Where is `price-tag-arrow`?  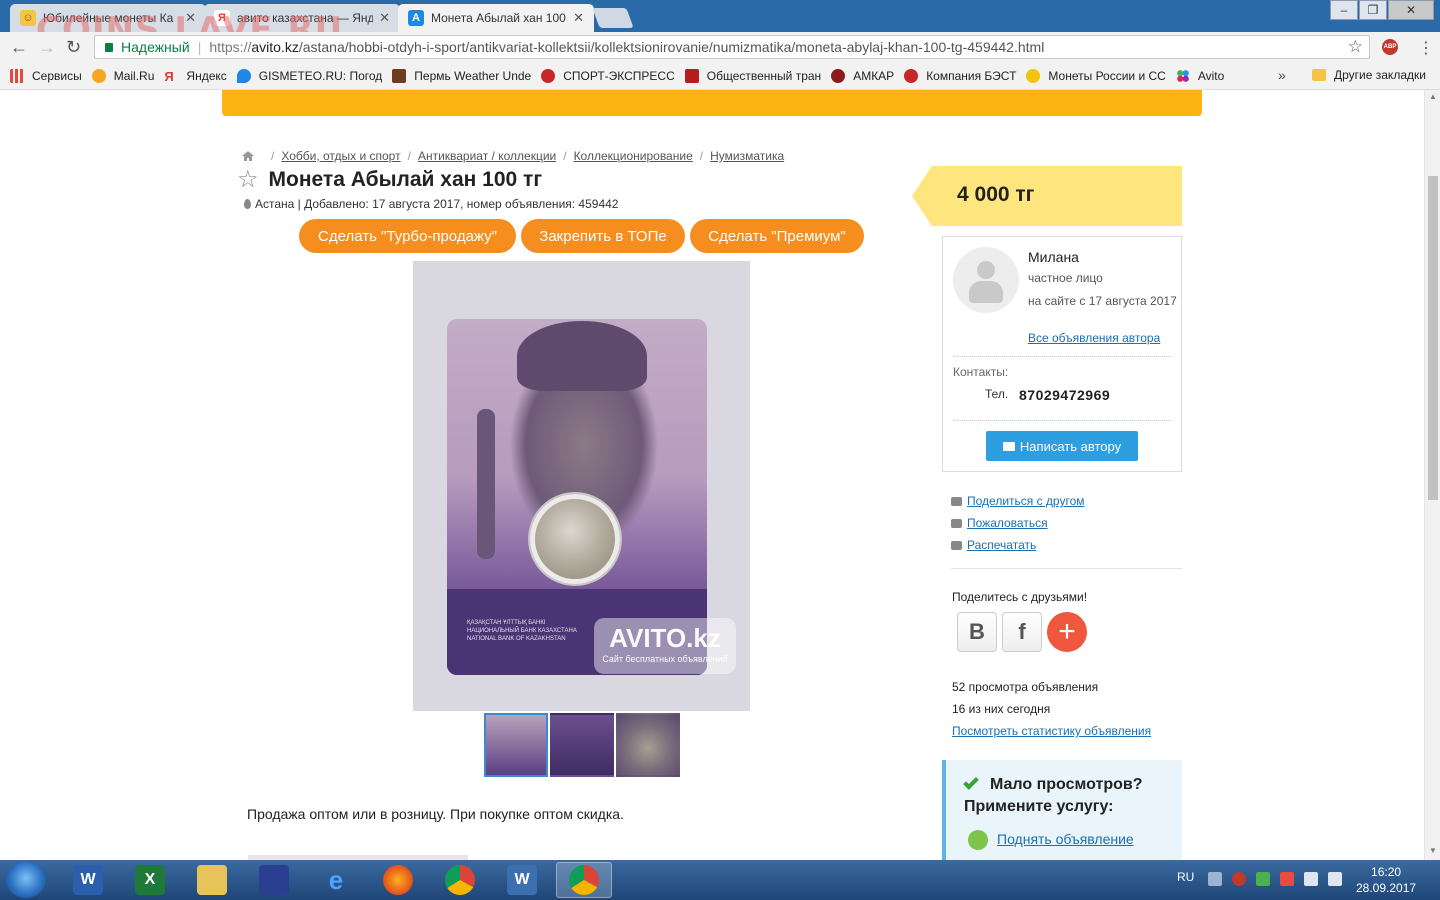
price-tag-arrow is located at coordinates (922, 196).